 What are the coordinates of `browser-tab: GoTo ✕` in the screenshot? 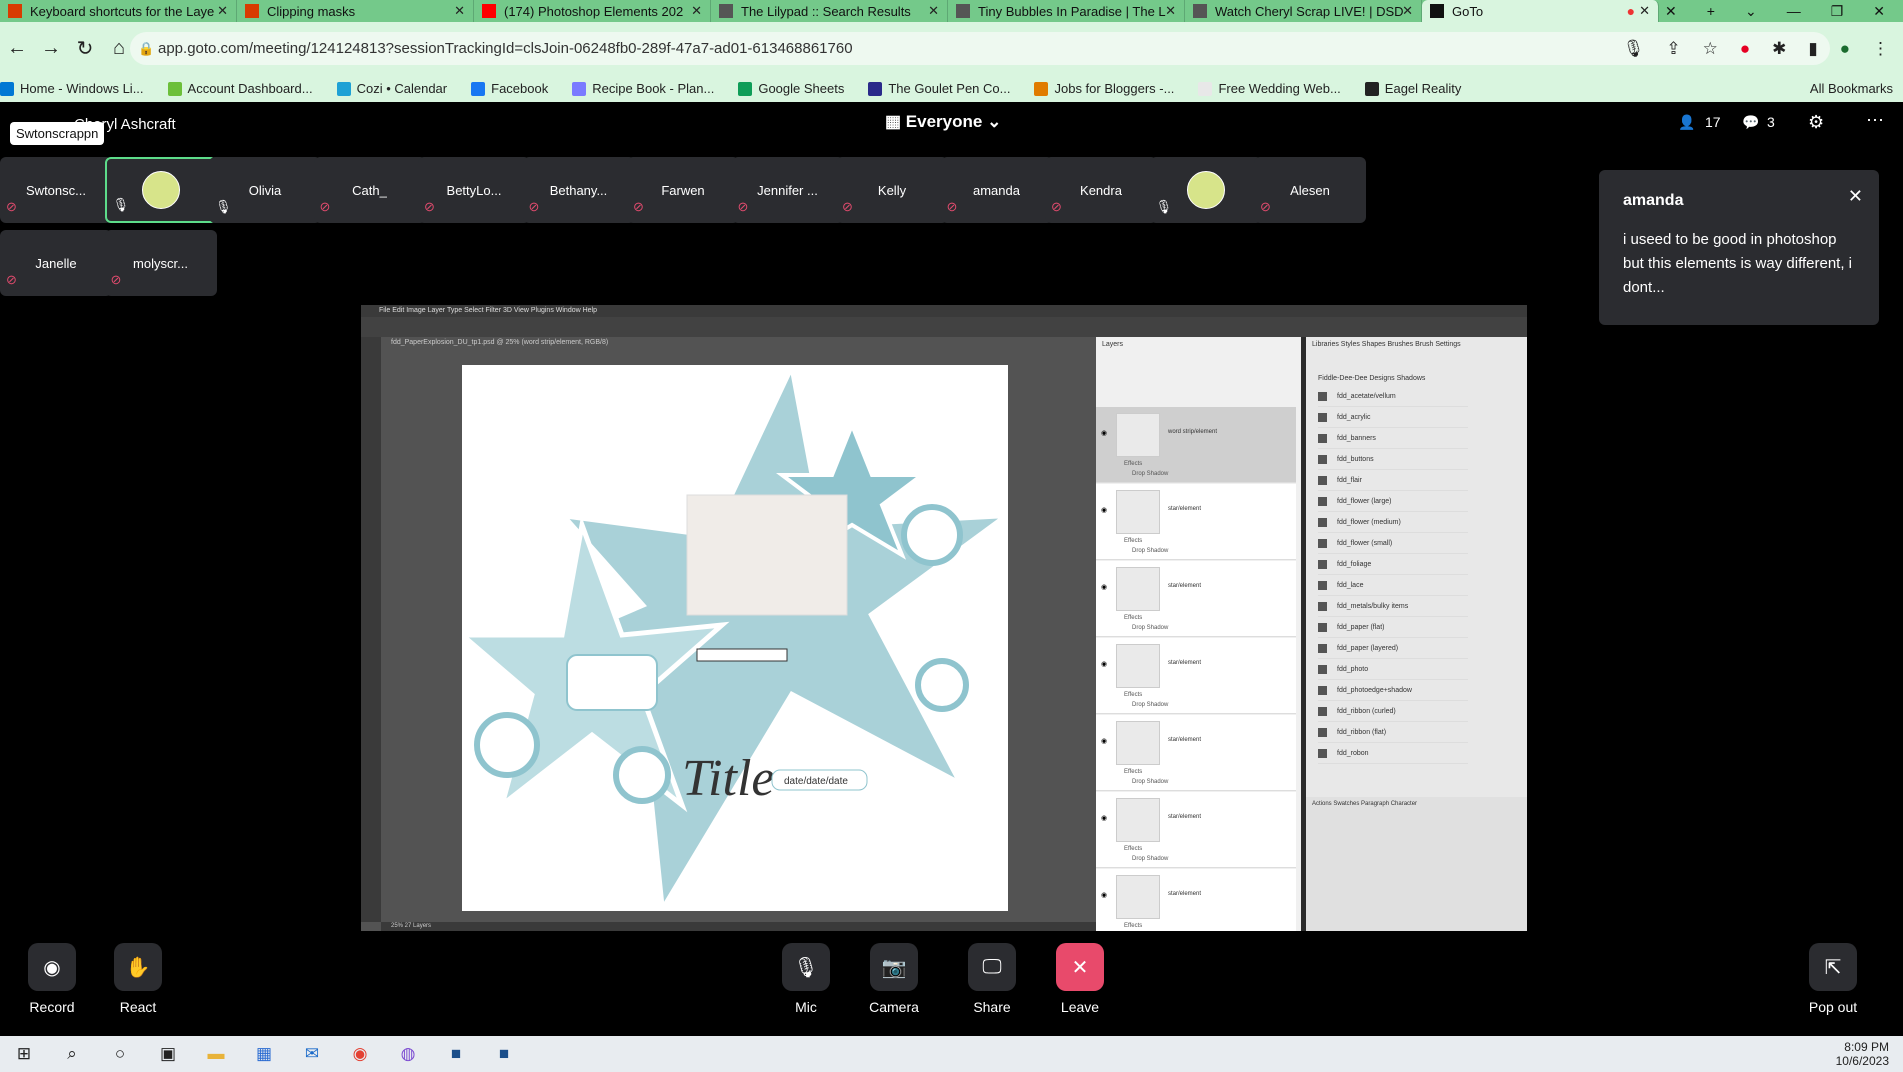 It's located at (1540, 11).